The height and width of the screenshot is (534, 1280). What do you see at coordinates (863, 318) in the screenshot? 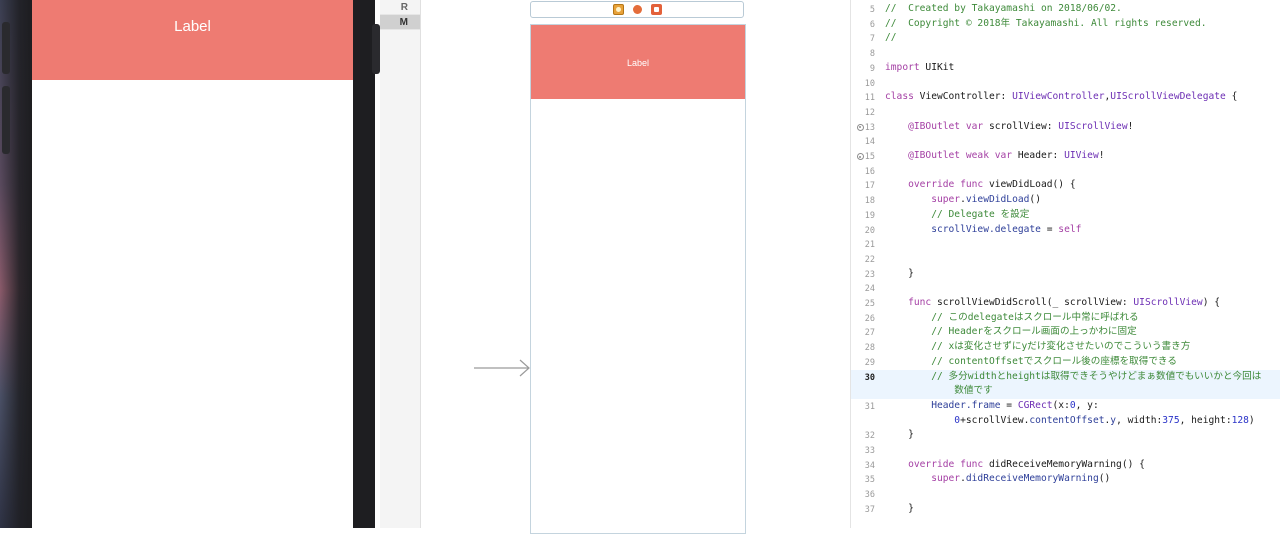
I see `line-number: 26` at bounding box center [863, 318].